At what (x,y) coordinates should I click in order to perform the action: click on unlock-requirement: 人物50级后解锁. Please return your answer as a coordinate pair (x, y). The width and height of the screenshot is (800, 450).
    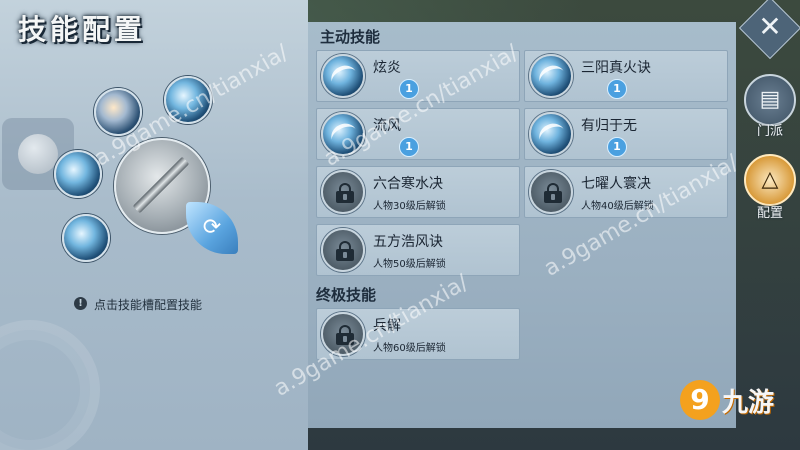
    Looking at the image, I should click on (409, 264).